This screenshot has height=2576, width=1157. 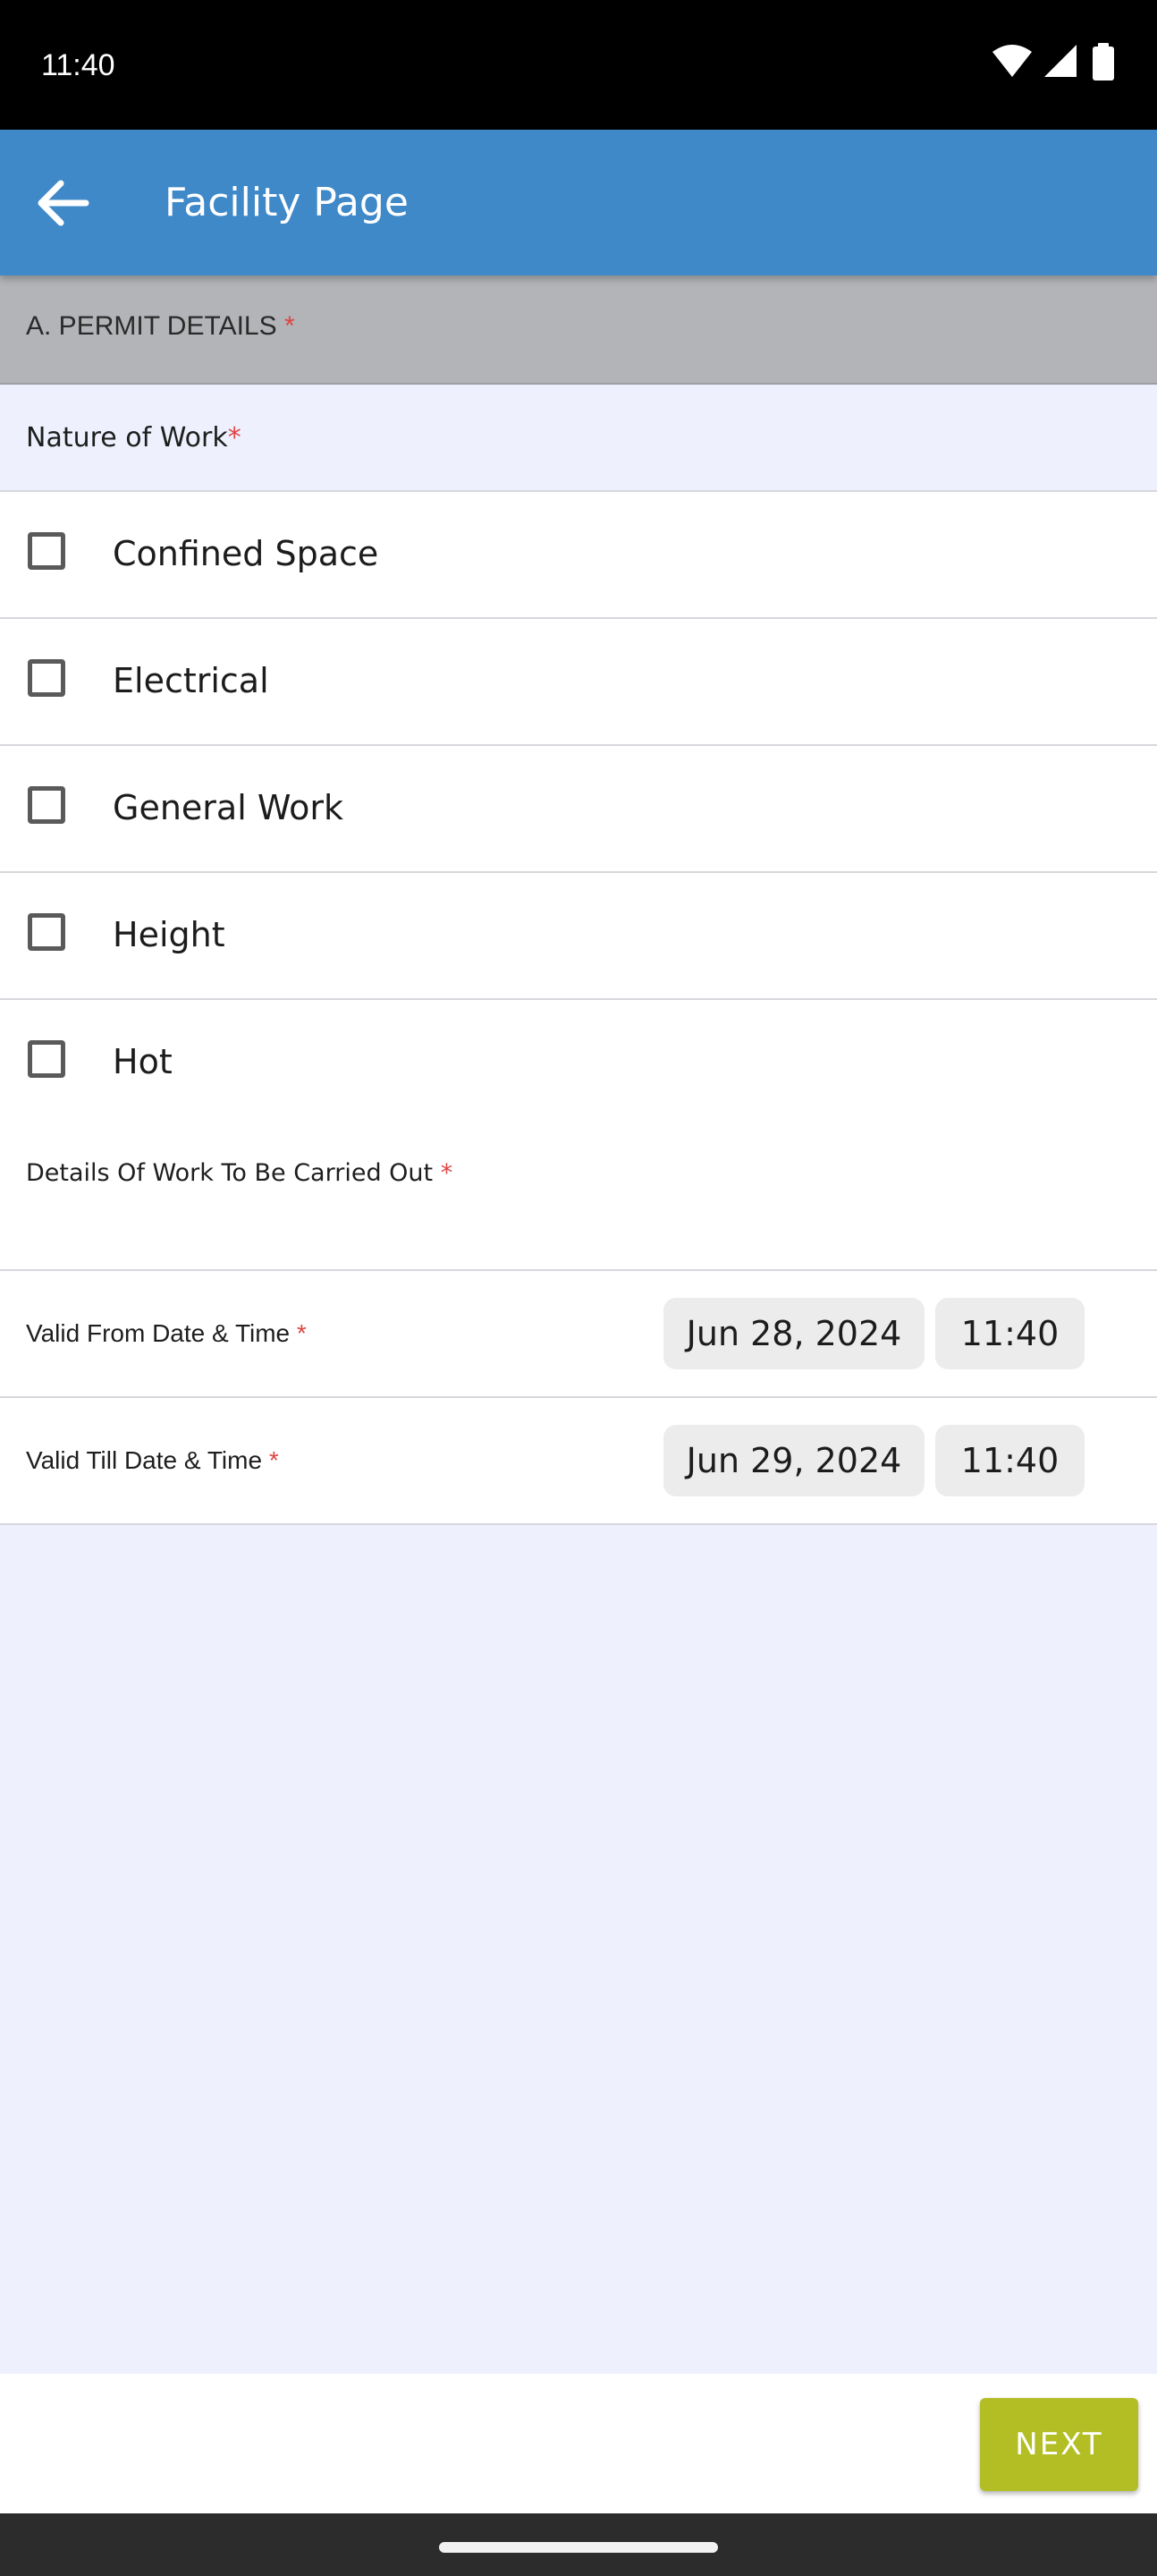 I want to click on option-label: Electrical, so click(x=191, y=680).